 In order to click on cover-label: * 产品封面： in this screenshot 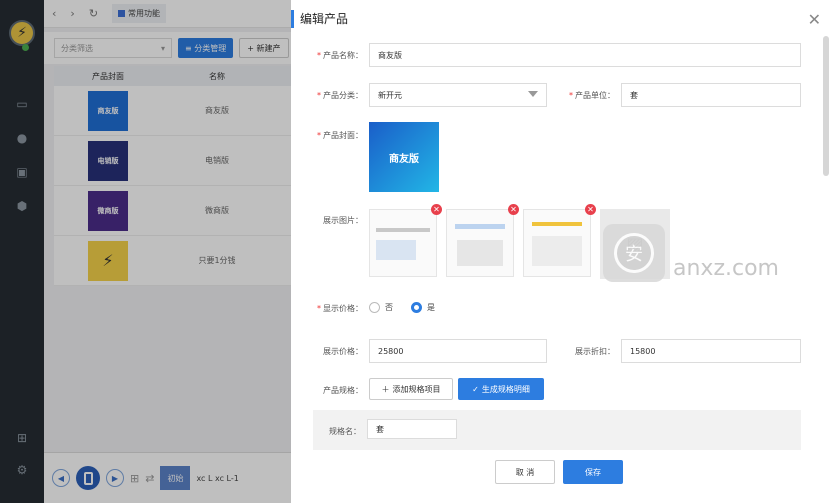, I will do `click(340, 135)`.